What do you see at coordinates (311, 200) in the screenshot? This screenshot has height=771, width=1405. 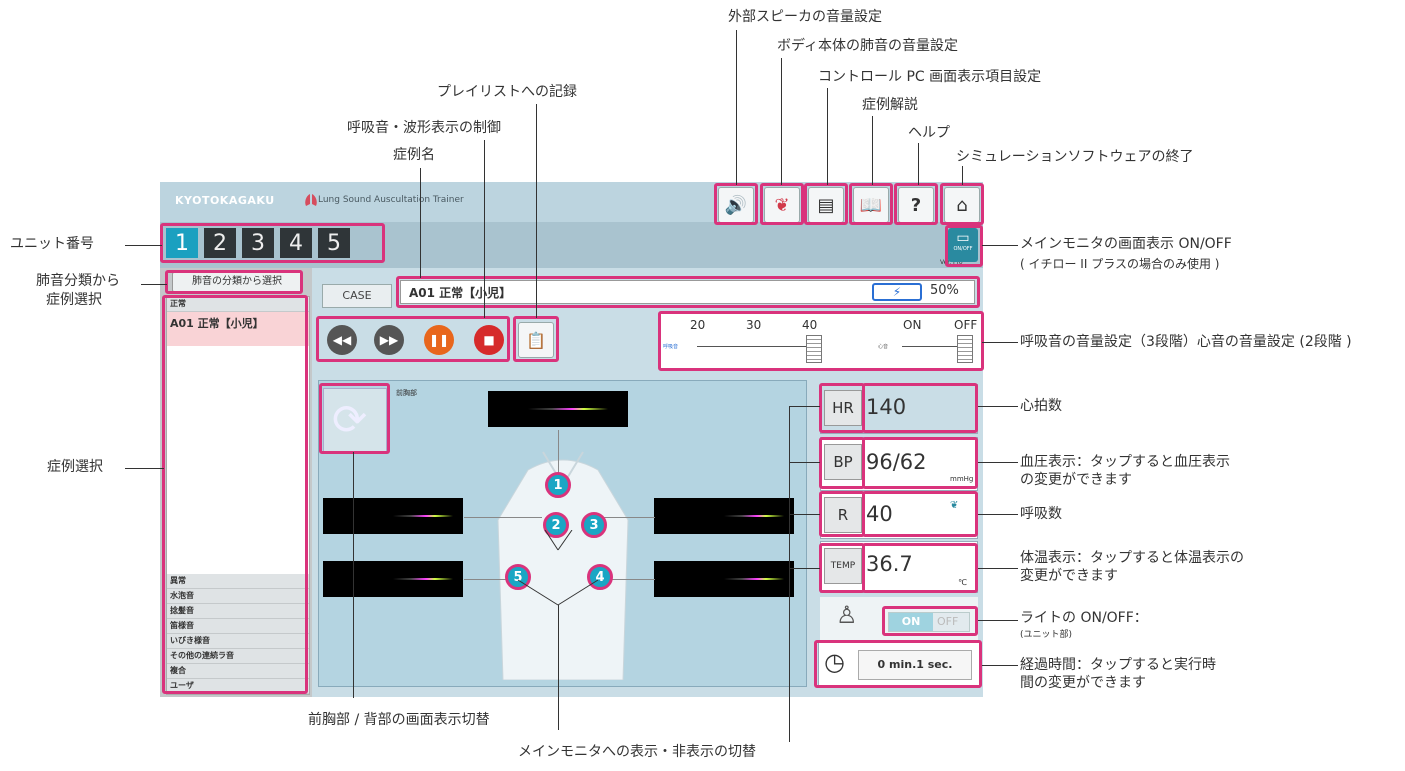 I see `lung-logo-icon` at bounding box center [311, 200].